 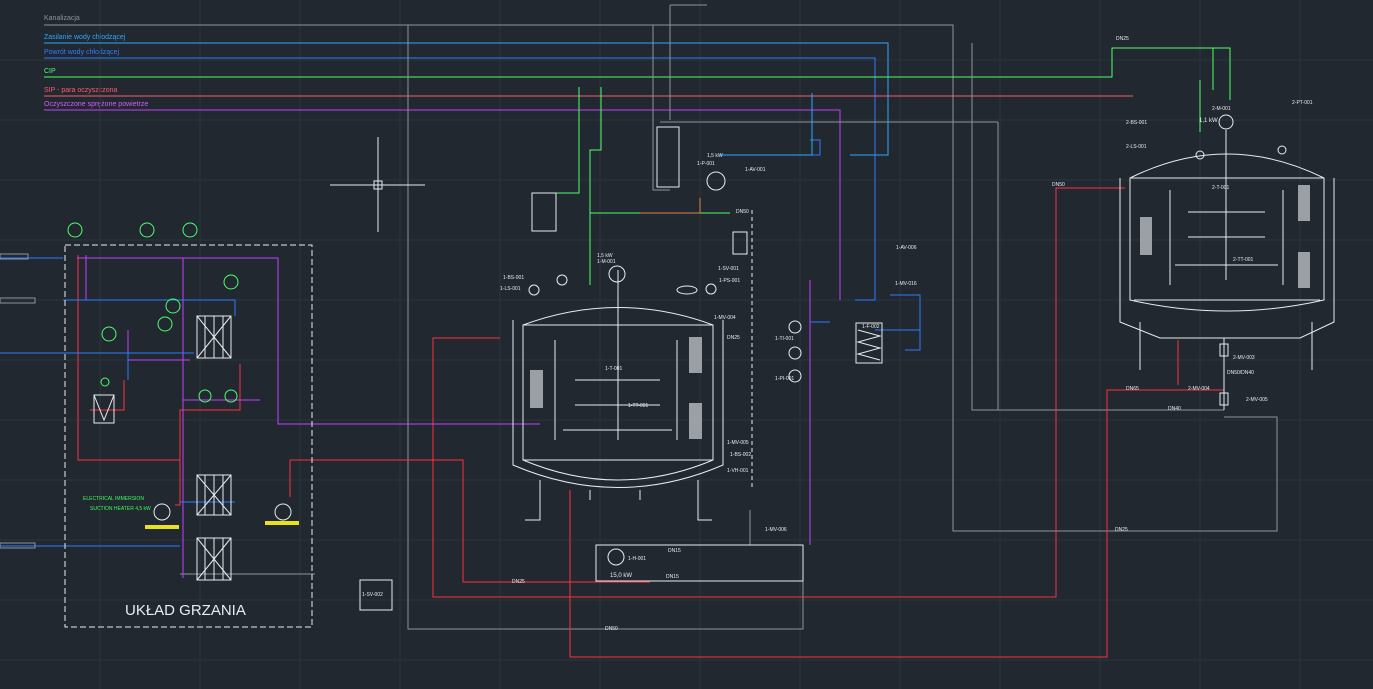 What do you see at coordinates (1243, 260) in the screenshot?
I see `tank-2-temp-tag: 2-TT-001` at bounding box center [1243, 260].